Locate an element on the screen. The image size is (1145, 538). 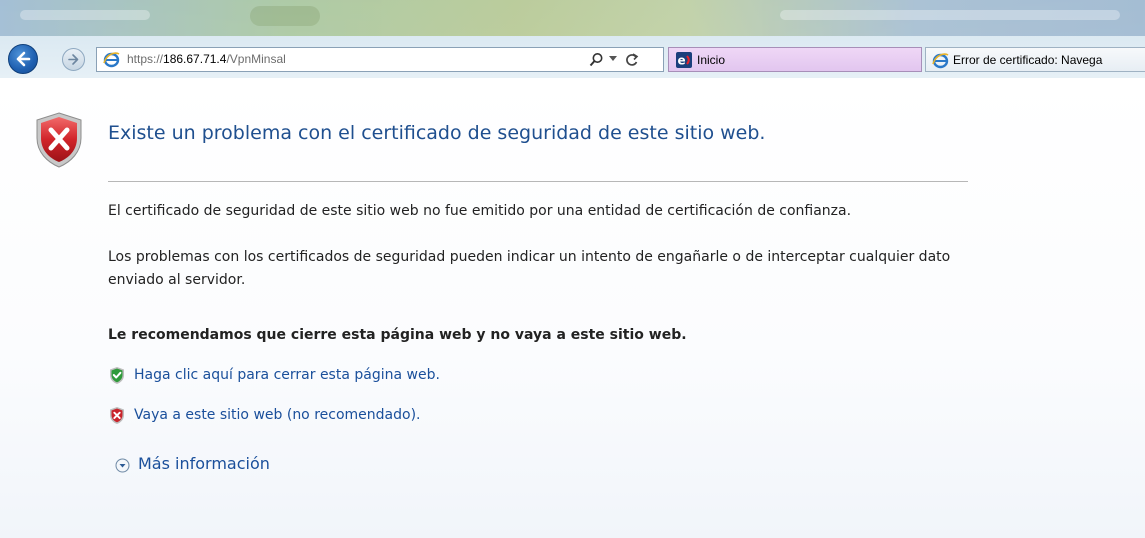
refresh-icon is located at coordinates (632, 59).